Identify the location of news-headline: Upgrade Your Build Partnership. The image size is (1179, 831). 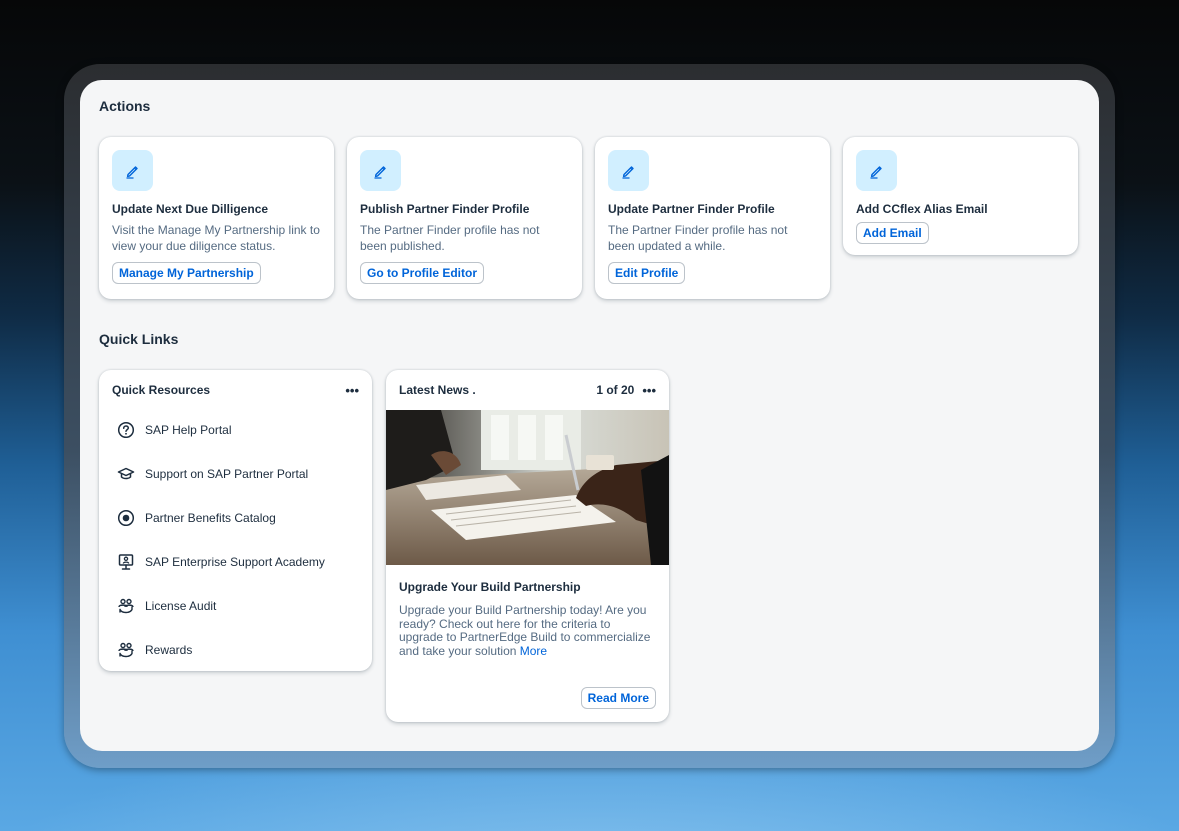
(490, 587).